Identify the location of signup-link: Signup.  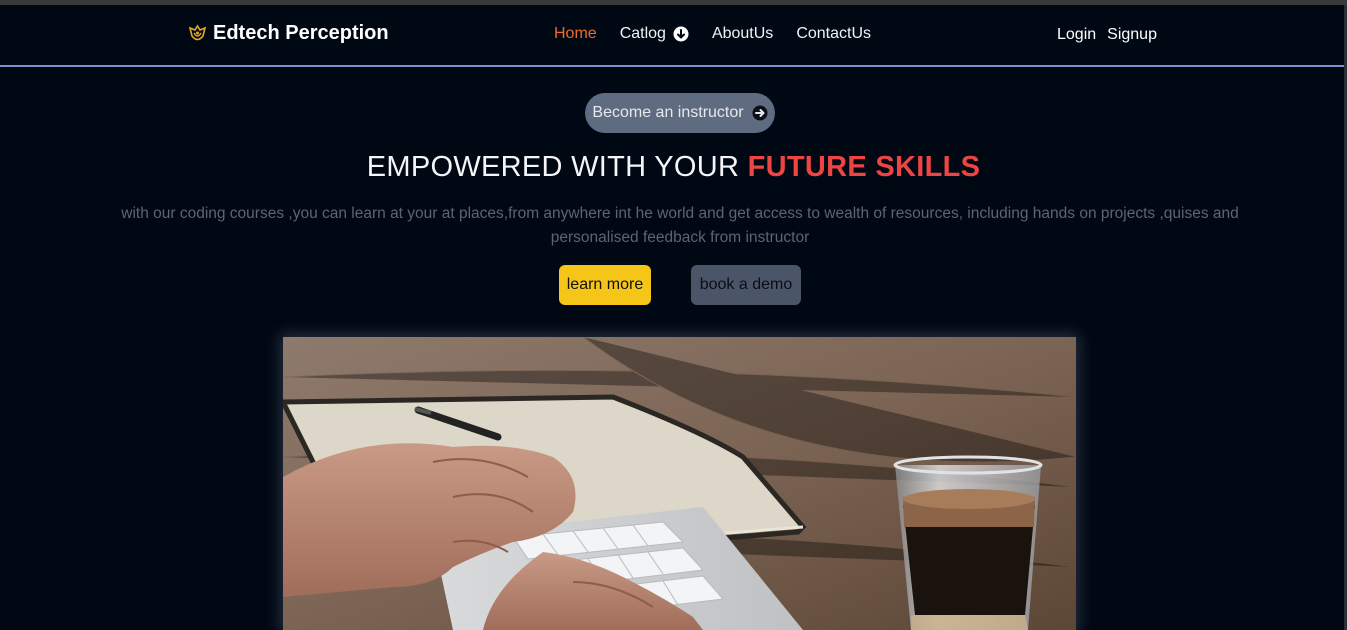
(1132, 35).